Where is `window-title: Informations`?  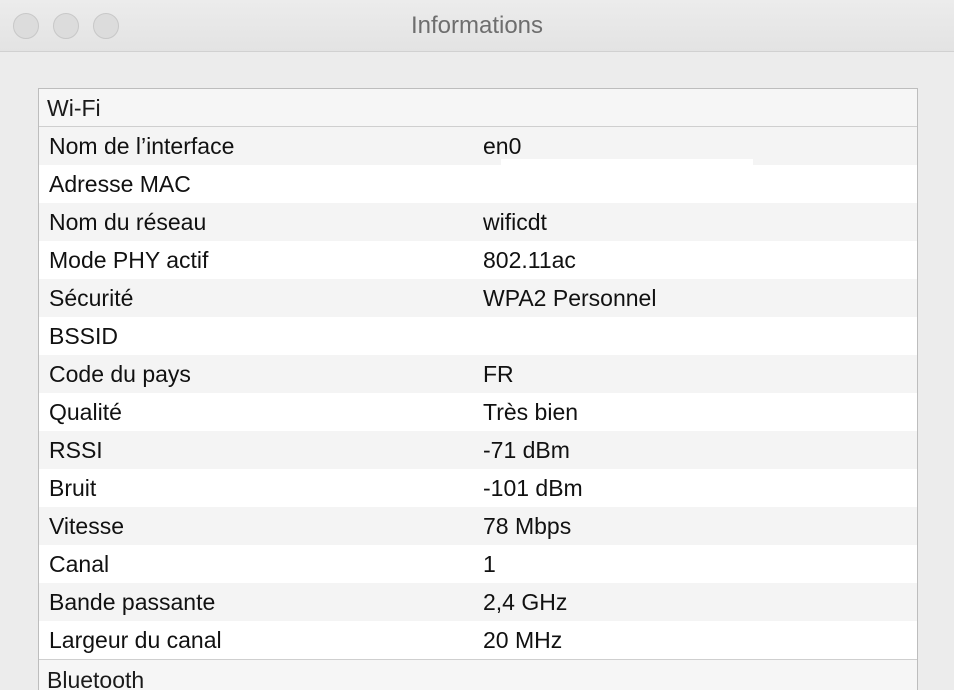
window-title: Informations is located at coordinates (477, 25).